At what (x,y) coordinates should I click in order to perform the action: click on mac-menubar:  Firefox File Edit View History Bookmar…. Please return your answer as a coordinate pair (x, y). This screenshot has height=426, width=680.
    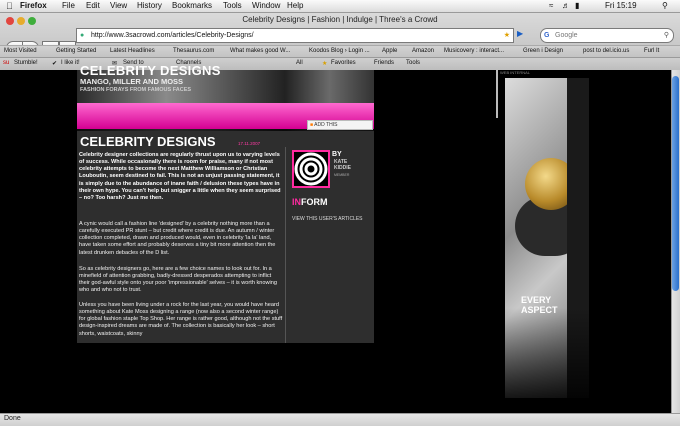
    Looking at the image, I should click on (340, 6).